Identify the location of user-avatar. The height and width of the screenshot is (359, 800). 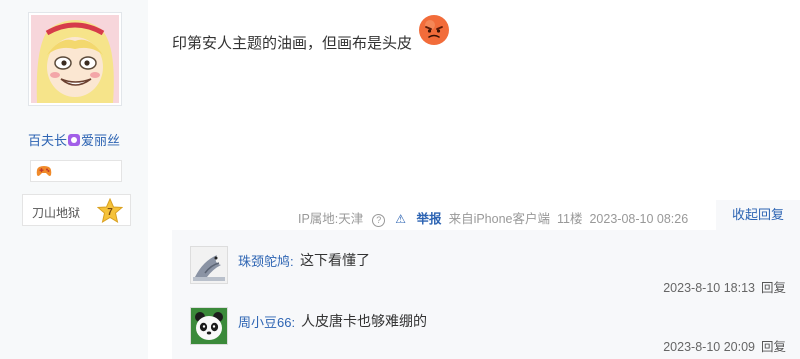
(75, 59).